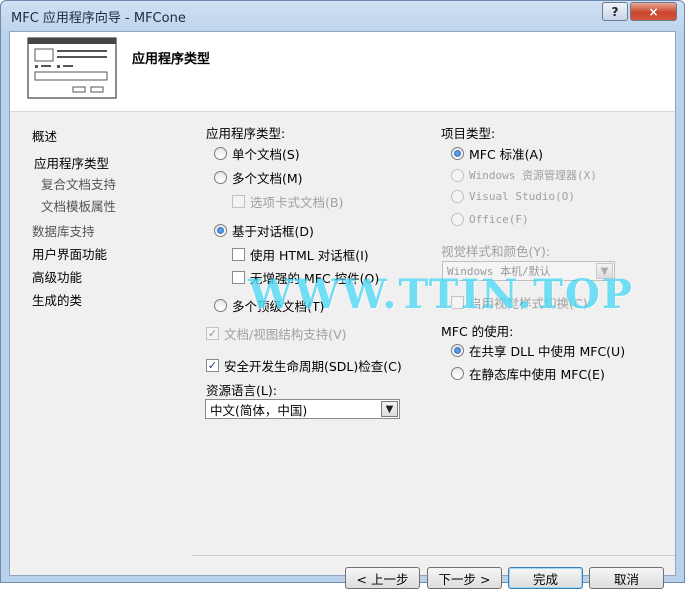 The width and height of the screenshot is (685, 589). Describe the element at coordinates (300, 254) in the screenshot. I see `html-dialog-option: 使用 HTML 对话框(I)` at that location.